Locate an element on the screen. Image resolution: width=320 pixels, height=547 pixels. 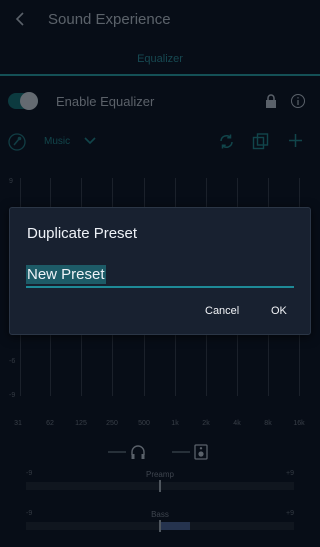
dialog-title: Duplicate Preset is located at coordinates (82, 233).